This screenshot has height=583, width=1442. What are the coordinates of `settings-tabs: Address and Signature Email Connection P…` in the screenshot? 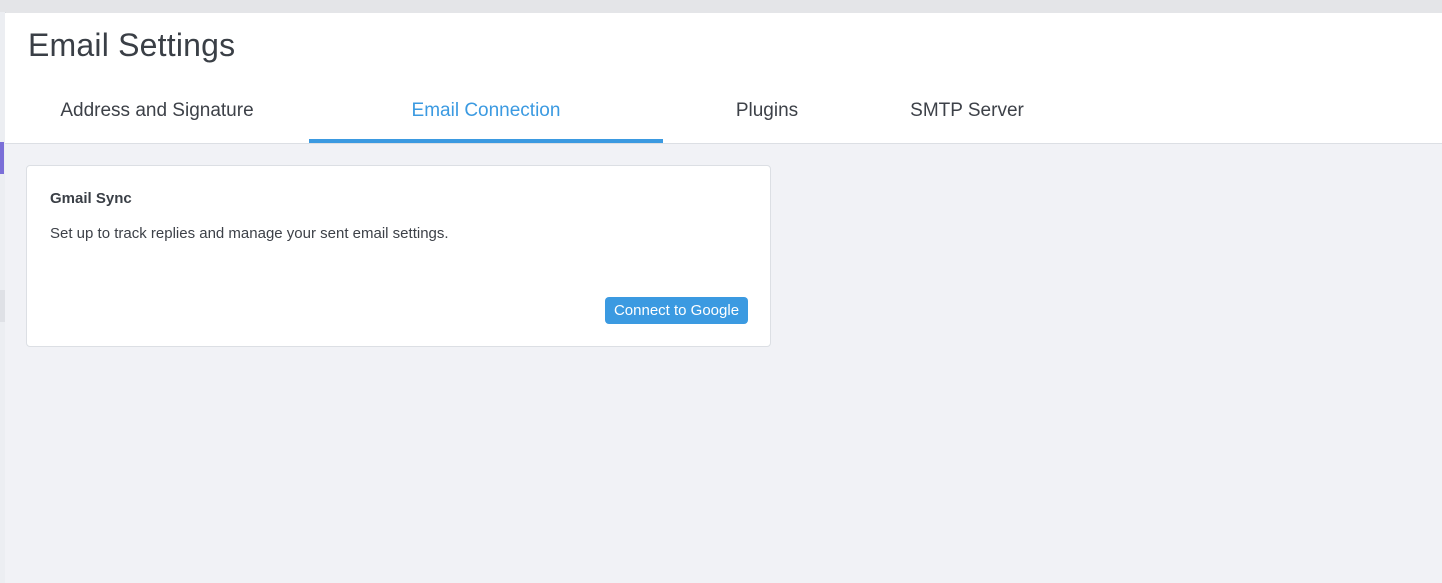 It's located at (555, 117).